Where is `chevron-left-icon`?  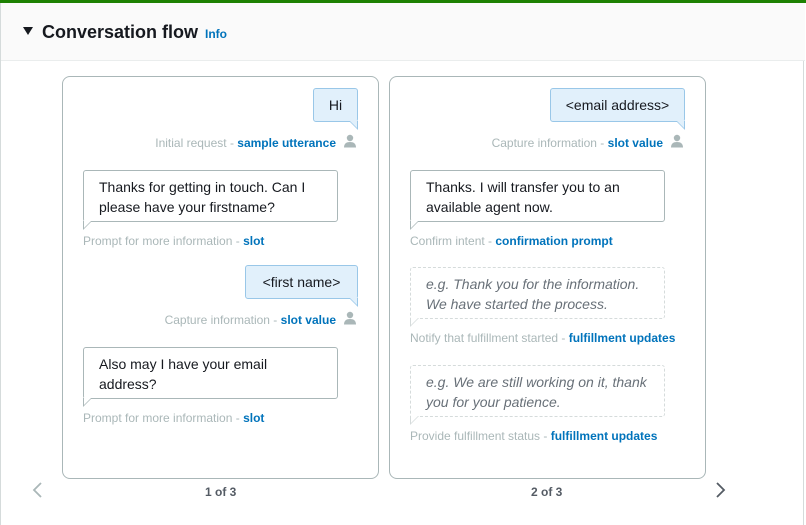
chevron-left-icon is located at coordinates (38, 490).